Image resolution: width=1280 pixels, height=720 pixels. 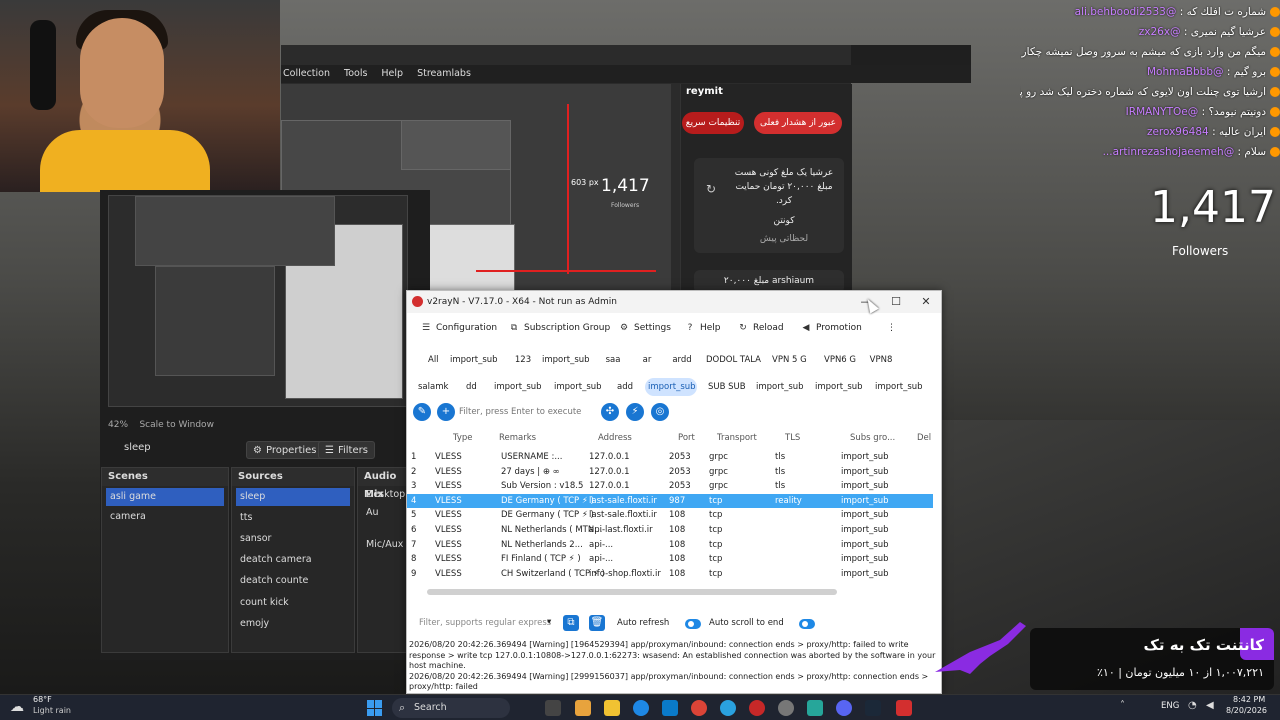 What do you see at coordinates (306, 74) in the screenshot?
I see `menu-collection: Collection` at bounding box center [306, 74].